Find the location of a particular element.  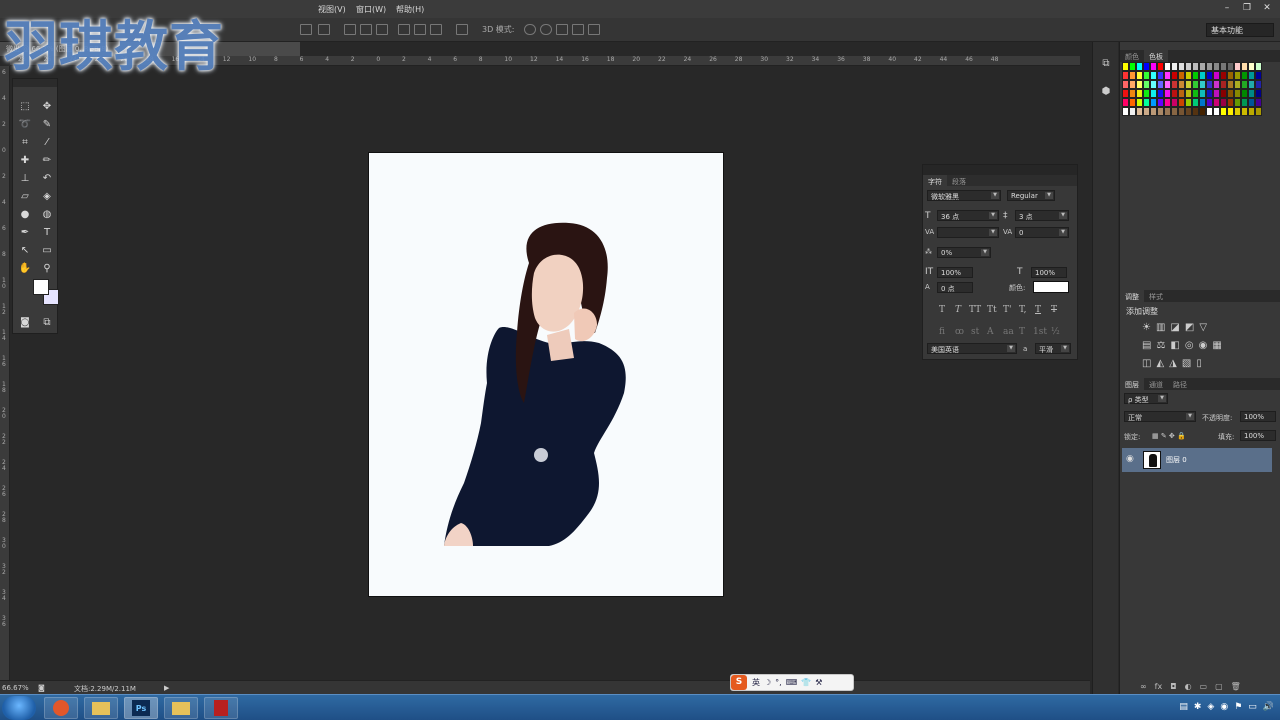

layer-name: 图层 0 is located at coordinates (1176, 460).